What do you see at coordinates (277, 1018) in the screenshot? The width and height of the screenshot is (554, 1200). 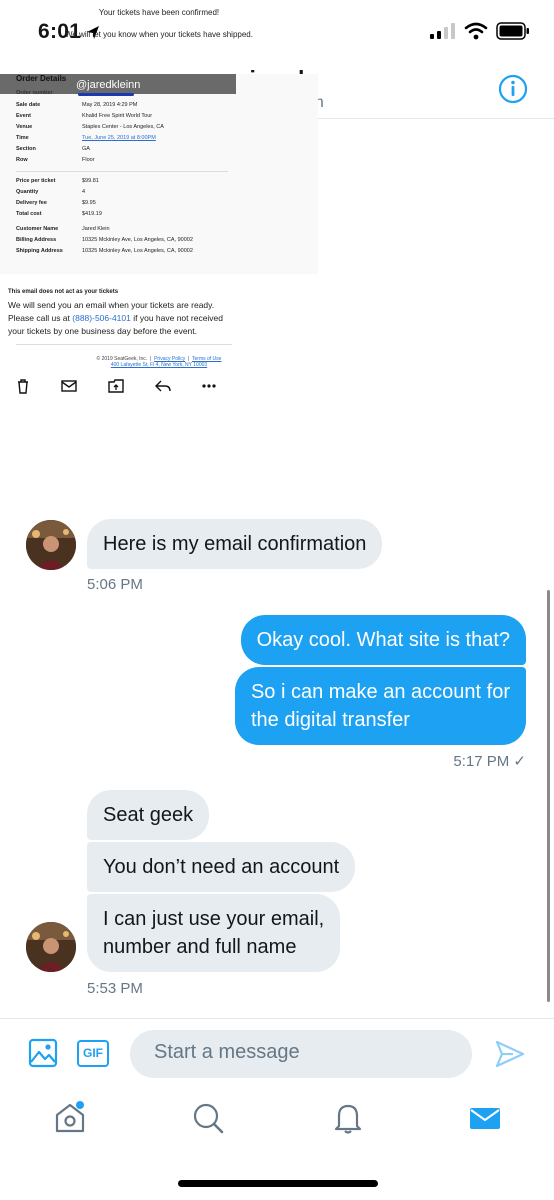 I see `composer-divider` at bounding box center [277, 1018].